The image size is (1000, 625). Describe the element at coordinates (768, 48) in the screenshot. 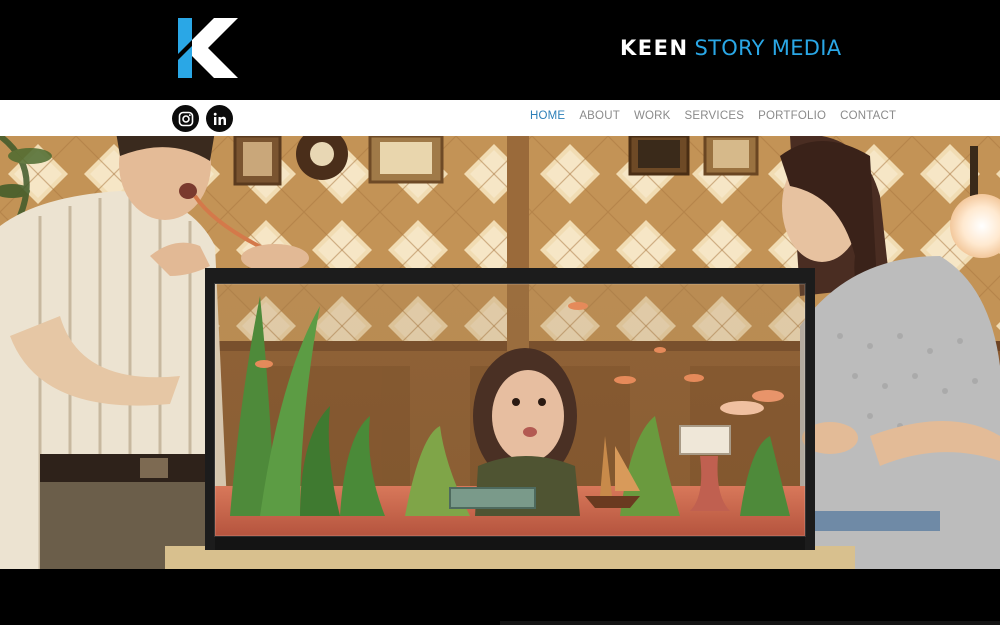

I see `brand-secondary: STORY MEDIA` at that location.